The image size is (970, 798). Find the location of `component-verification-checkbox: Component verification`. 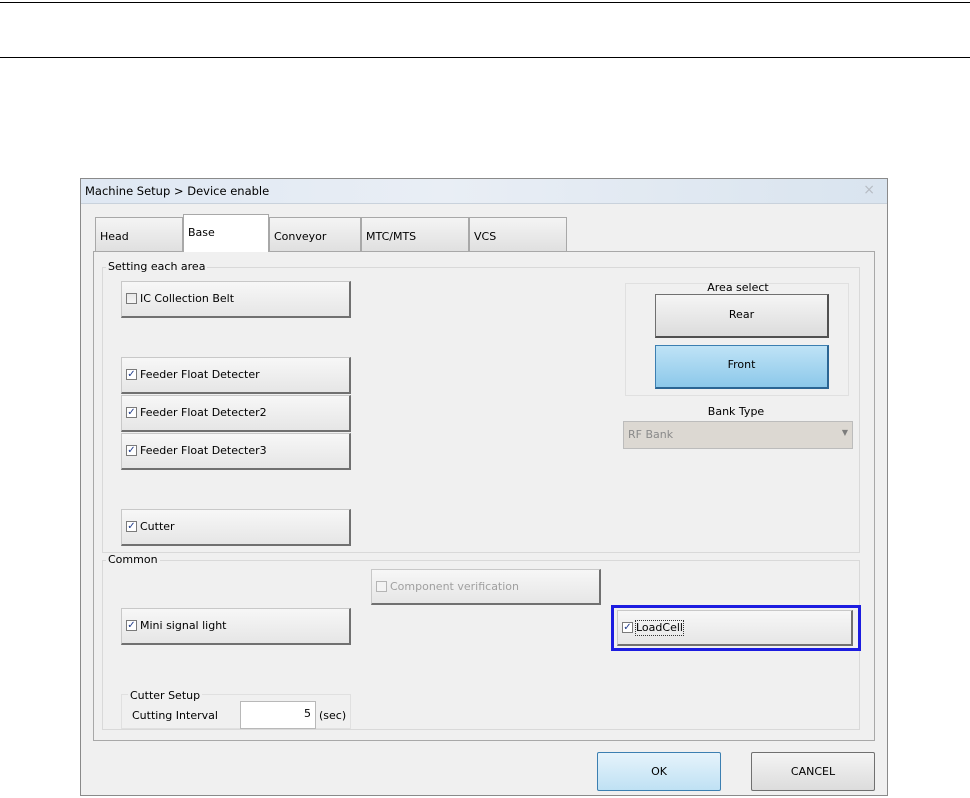

component-verification-checkbox: Component verification is located at coordinates (486, 587).